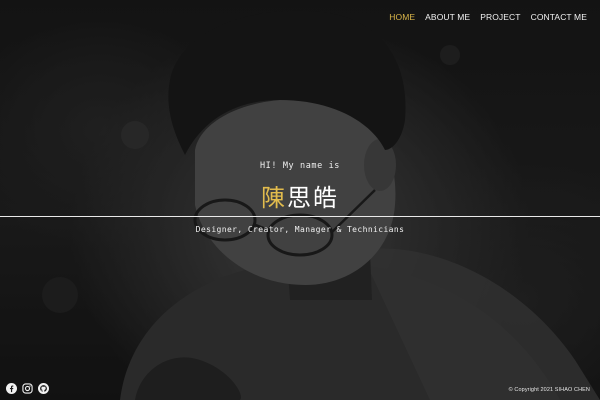 The image size is (600, 400). Describe the element at coordinates (313, 198) in the screenshot. I see `hero-name-rest: 思皓` at that location.